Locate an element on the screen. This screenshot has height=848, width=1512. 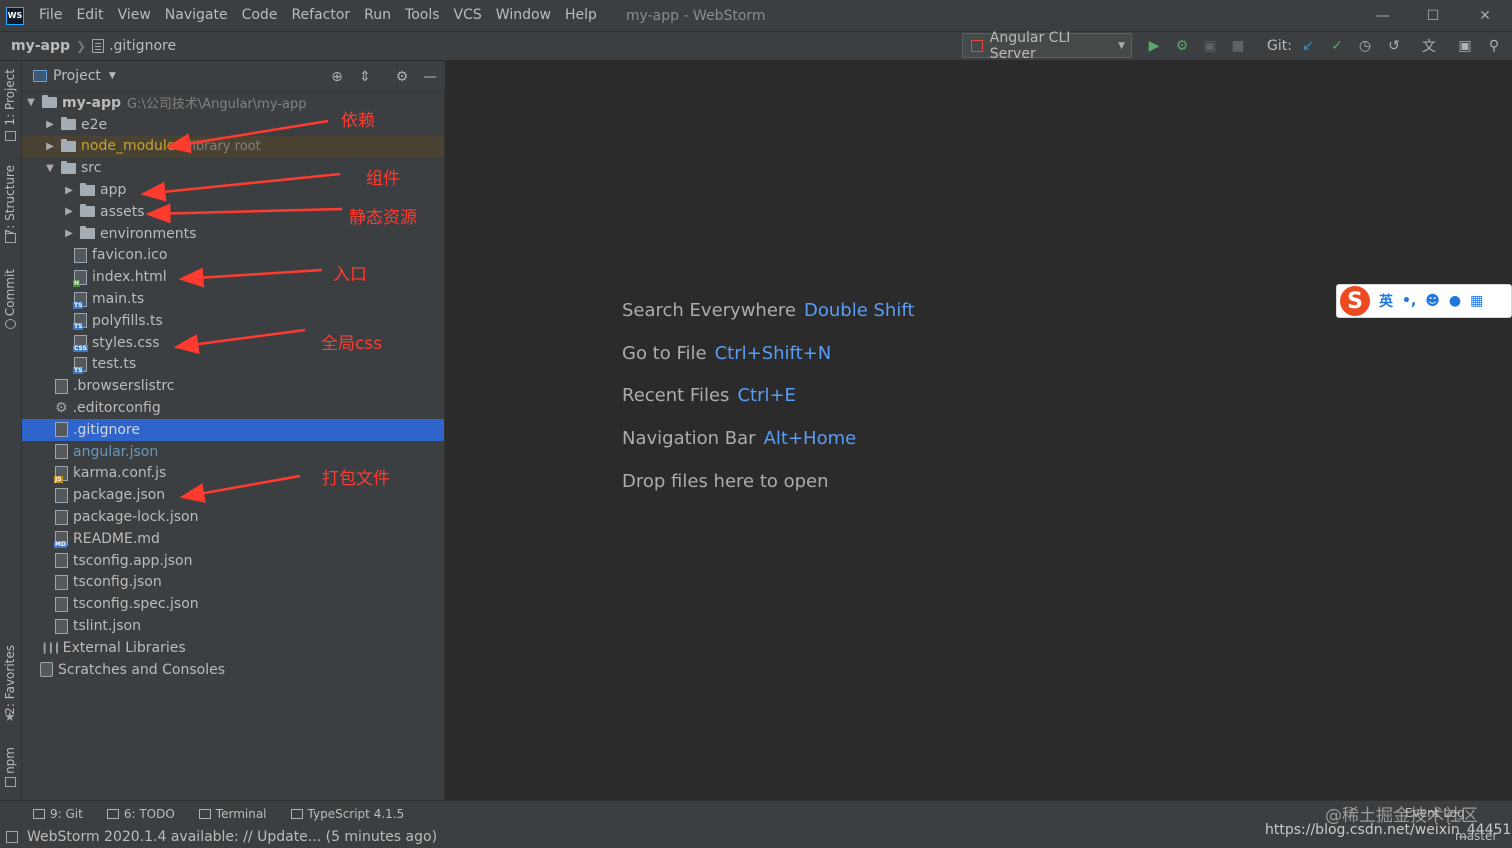
tip-text: Recent Files is located at coordinates (676, 395).